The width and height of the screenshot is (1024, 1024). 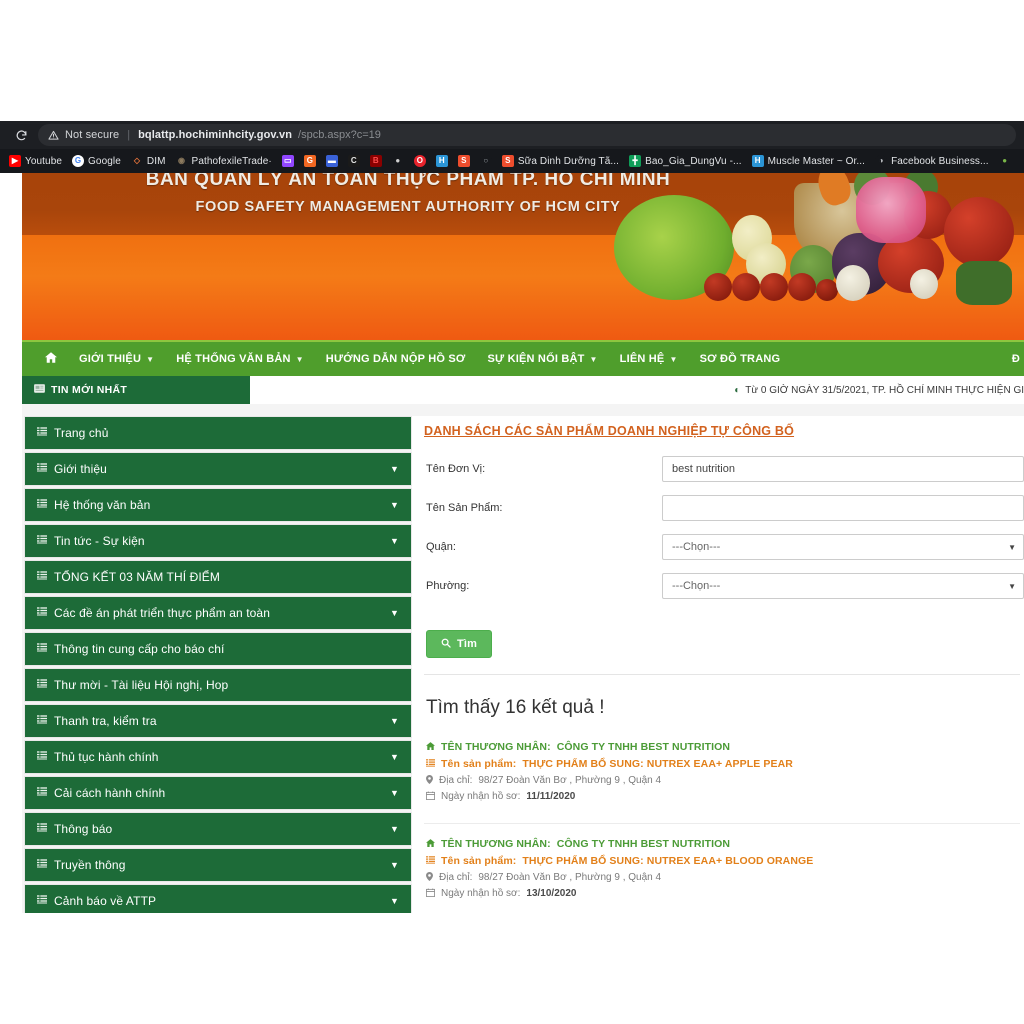 What do you see at coordinates (542, 359) in the screenshot?
I see `nav-item: SỰ KIỆN NỔI BẬT ▼` at bounding box center [542, 359].